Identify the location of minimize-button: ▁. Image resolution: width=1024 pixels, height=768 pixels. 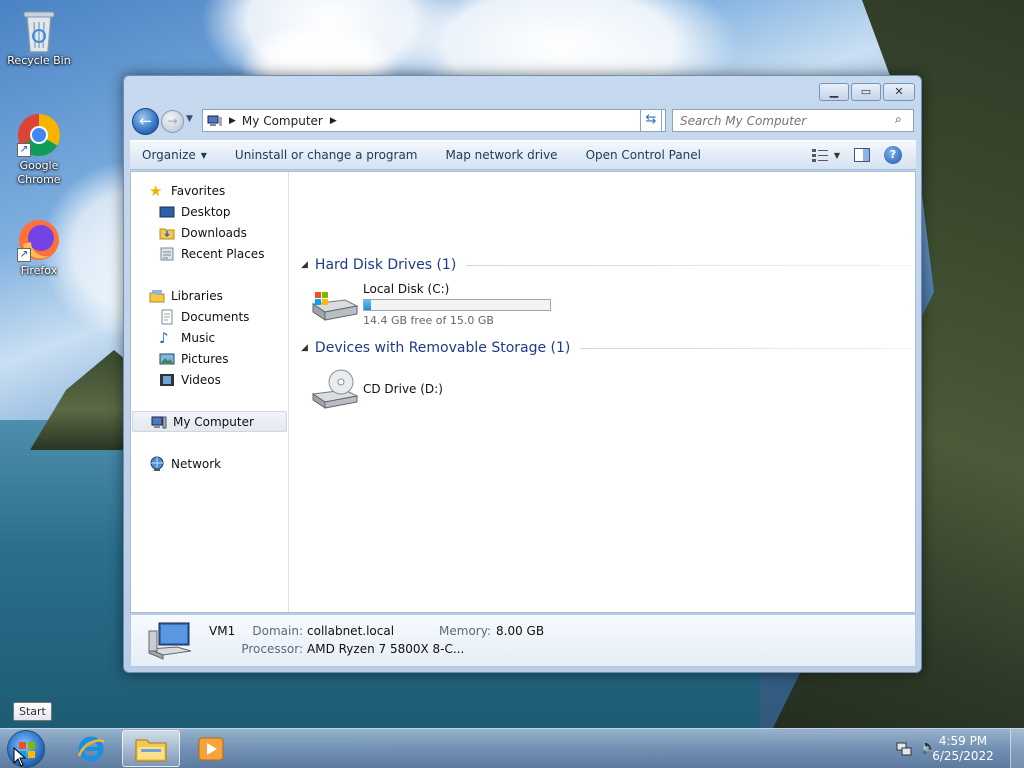
(834, 92).